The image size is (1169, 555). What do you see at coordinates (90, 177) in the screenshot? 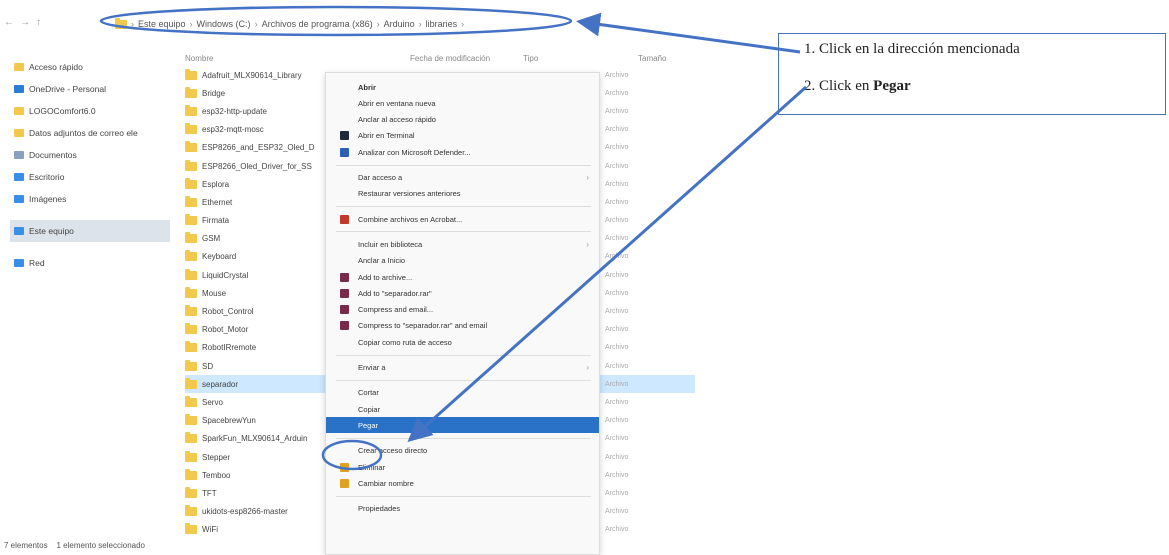
I see `sidebar-item: Escritorio` at bounding box center [90, 177].